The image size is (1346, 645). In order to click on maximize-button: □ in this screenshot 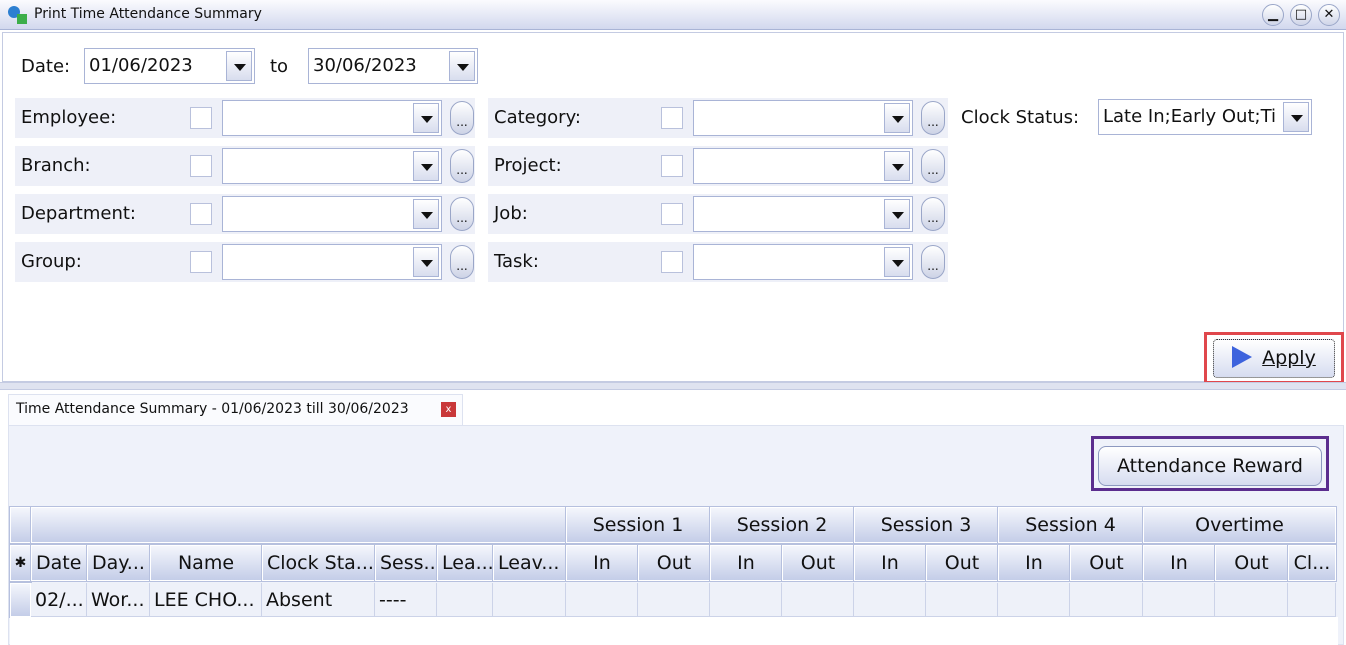, I will do `click(1301, 15)`.